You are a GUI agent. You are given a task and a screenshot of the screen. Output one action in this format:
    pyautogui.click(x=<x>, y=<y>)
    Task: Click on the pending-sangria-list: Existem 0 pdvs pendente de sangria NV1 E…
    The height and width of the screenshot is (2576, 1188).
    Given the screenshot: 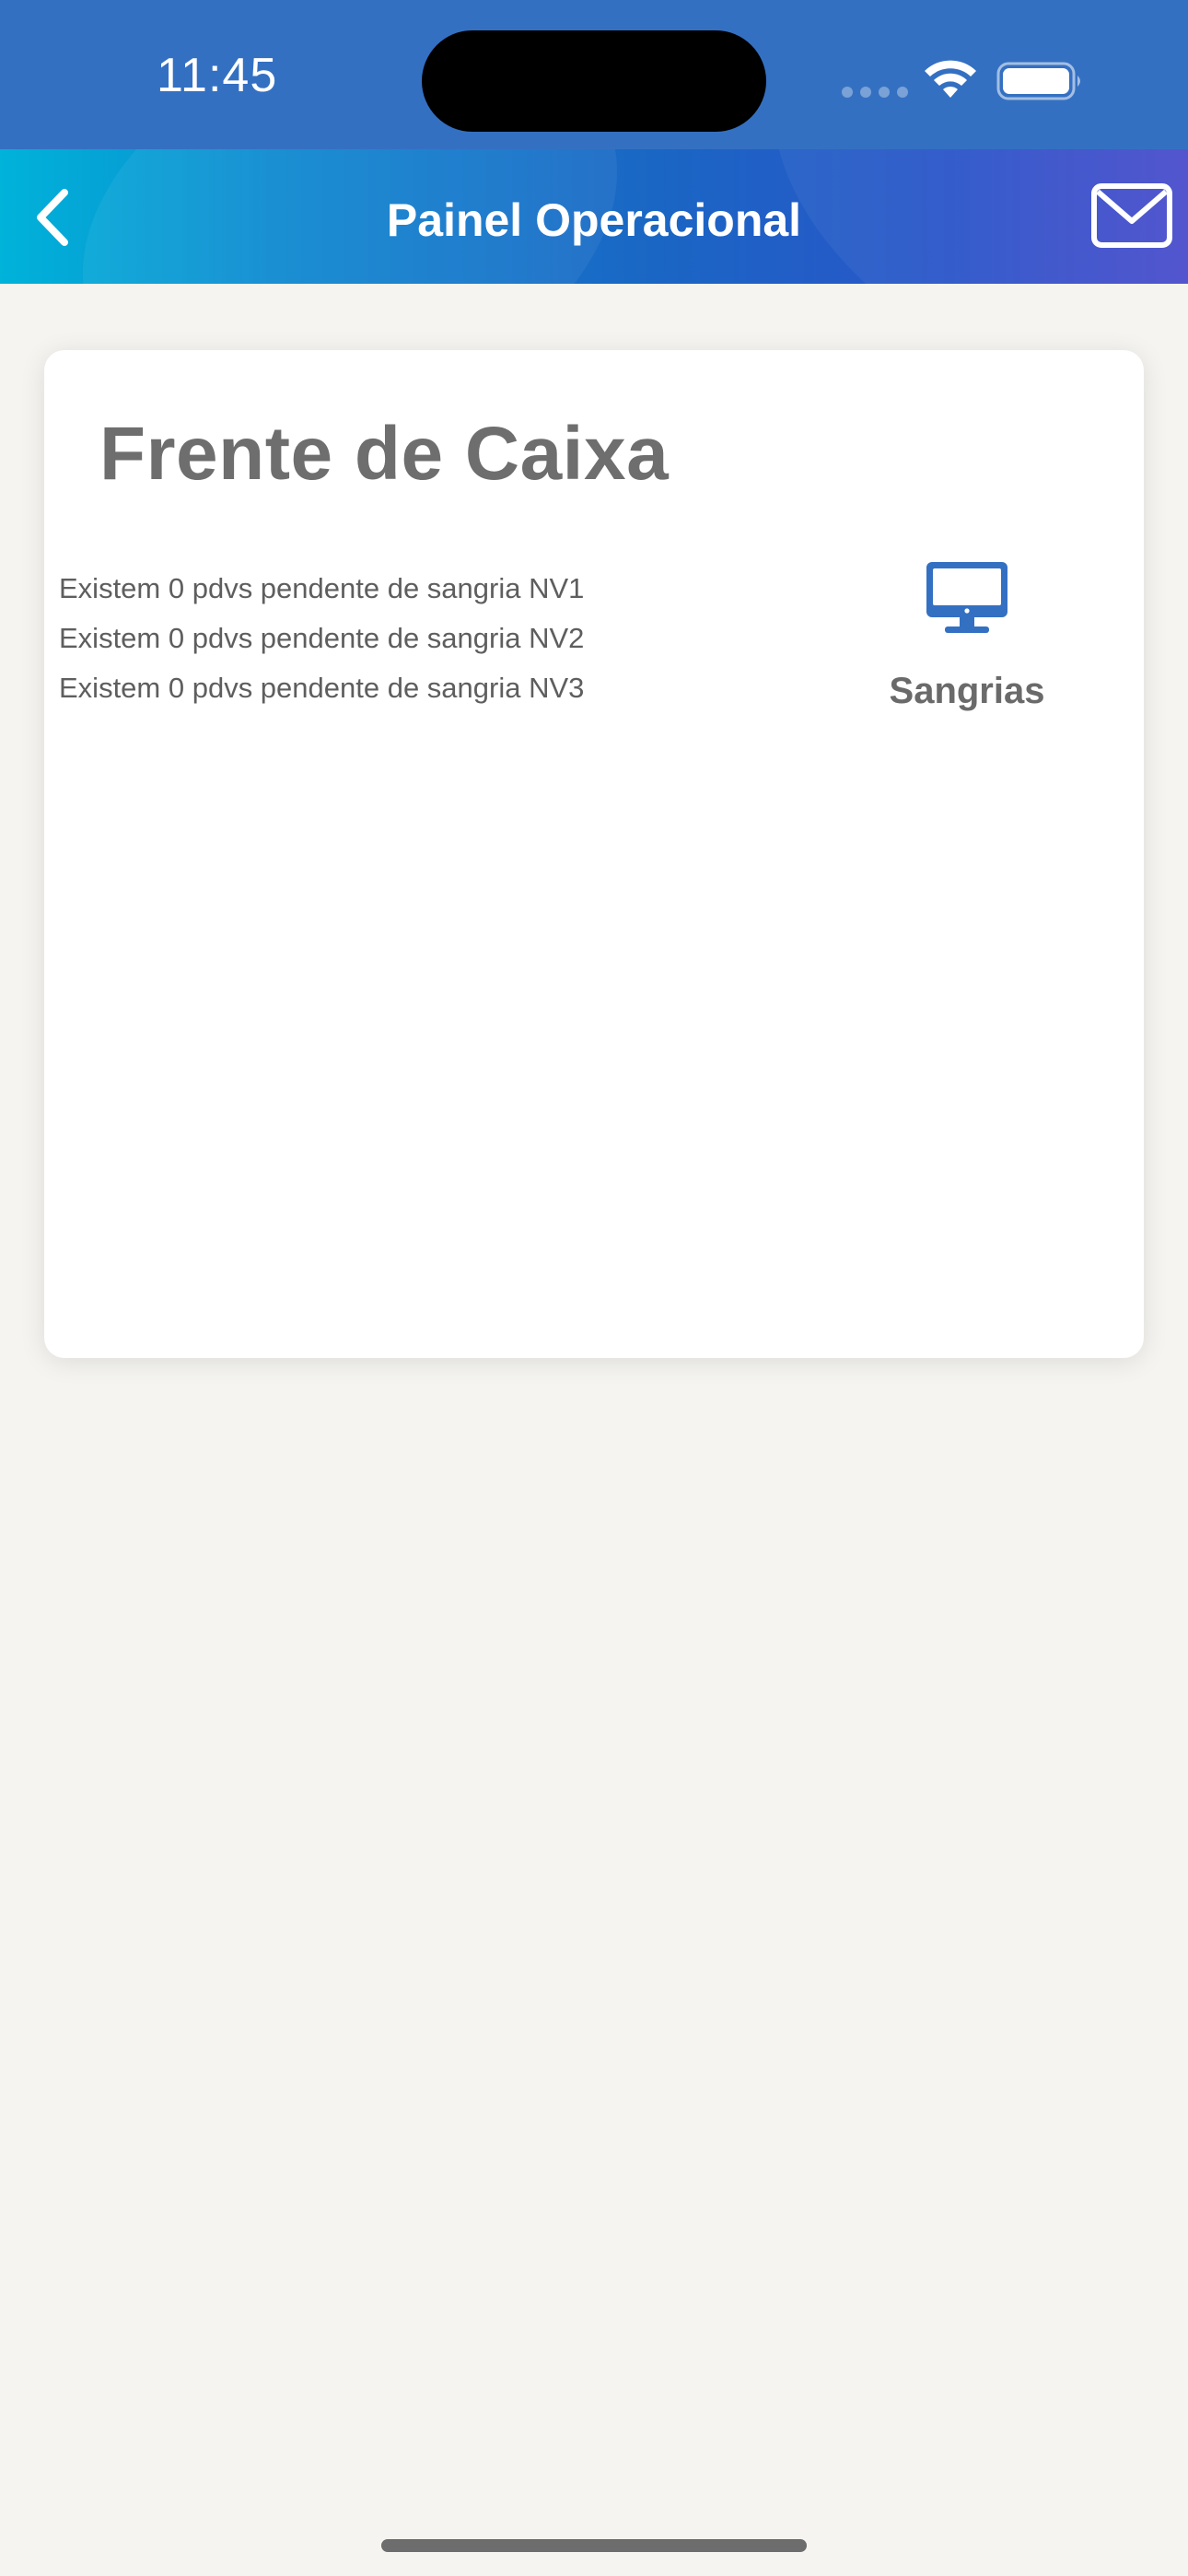 What is the action you would take?
    pyautogui.click(x=321, y=638)
    